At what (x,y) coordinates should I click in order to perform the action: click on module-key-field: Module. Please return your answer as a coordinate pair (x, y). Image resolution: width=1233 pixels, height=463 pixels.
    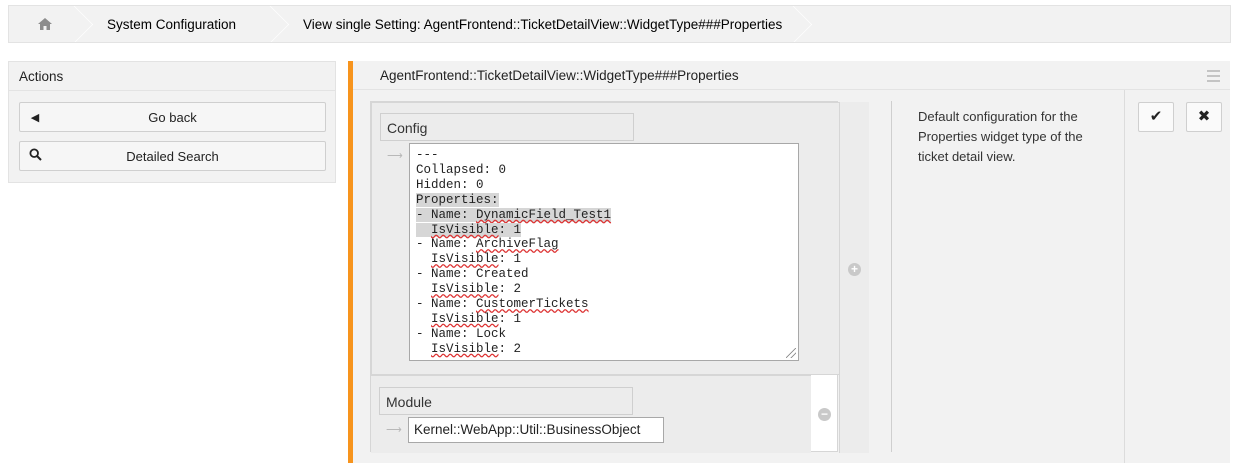
    Looking at the image, I should click on (506, 401).